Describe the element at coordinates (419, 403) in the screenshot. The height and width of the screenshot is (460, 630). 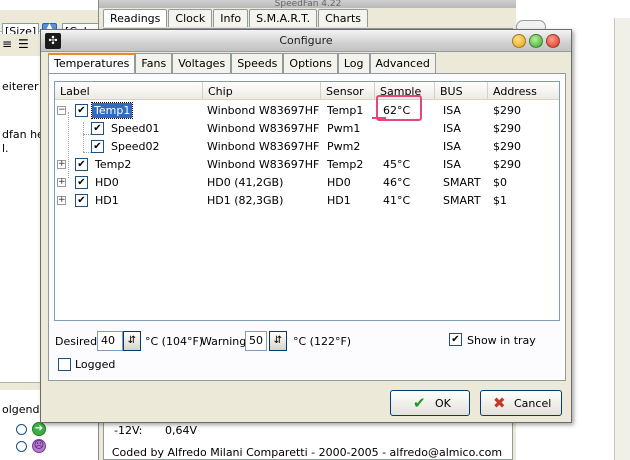
I see `checkmark-icon: ✔` at that location.